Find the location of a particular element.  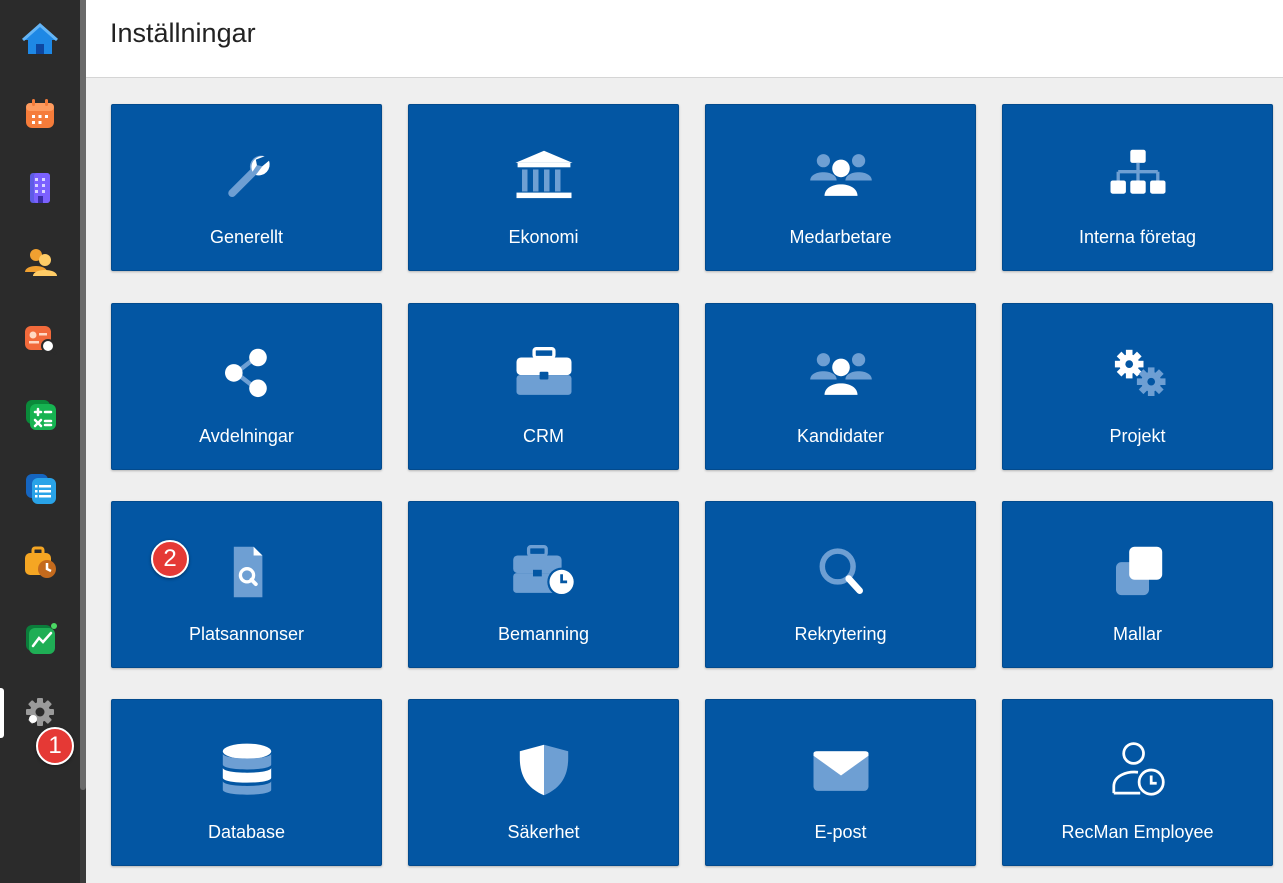

tile-label: Ekonomi is located at coordinates (543, 237).